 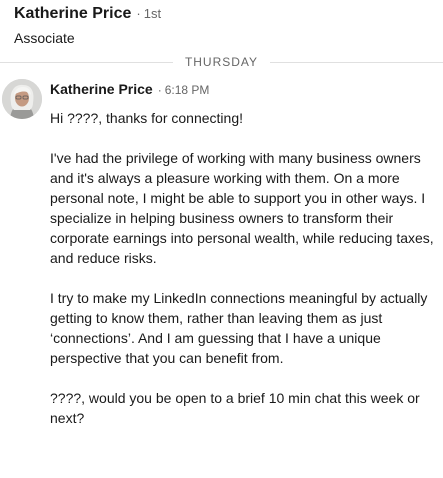 What do you see at coordinates (101, 89) in the screenshot?
I see `message-sender-name: Katherine Price` at bounding box center [101, 89].